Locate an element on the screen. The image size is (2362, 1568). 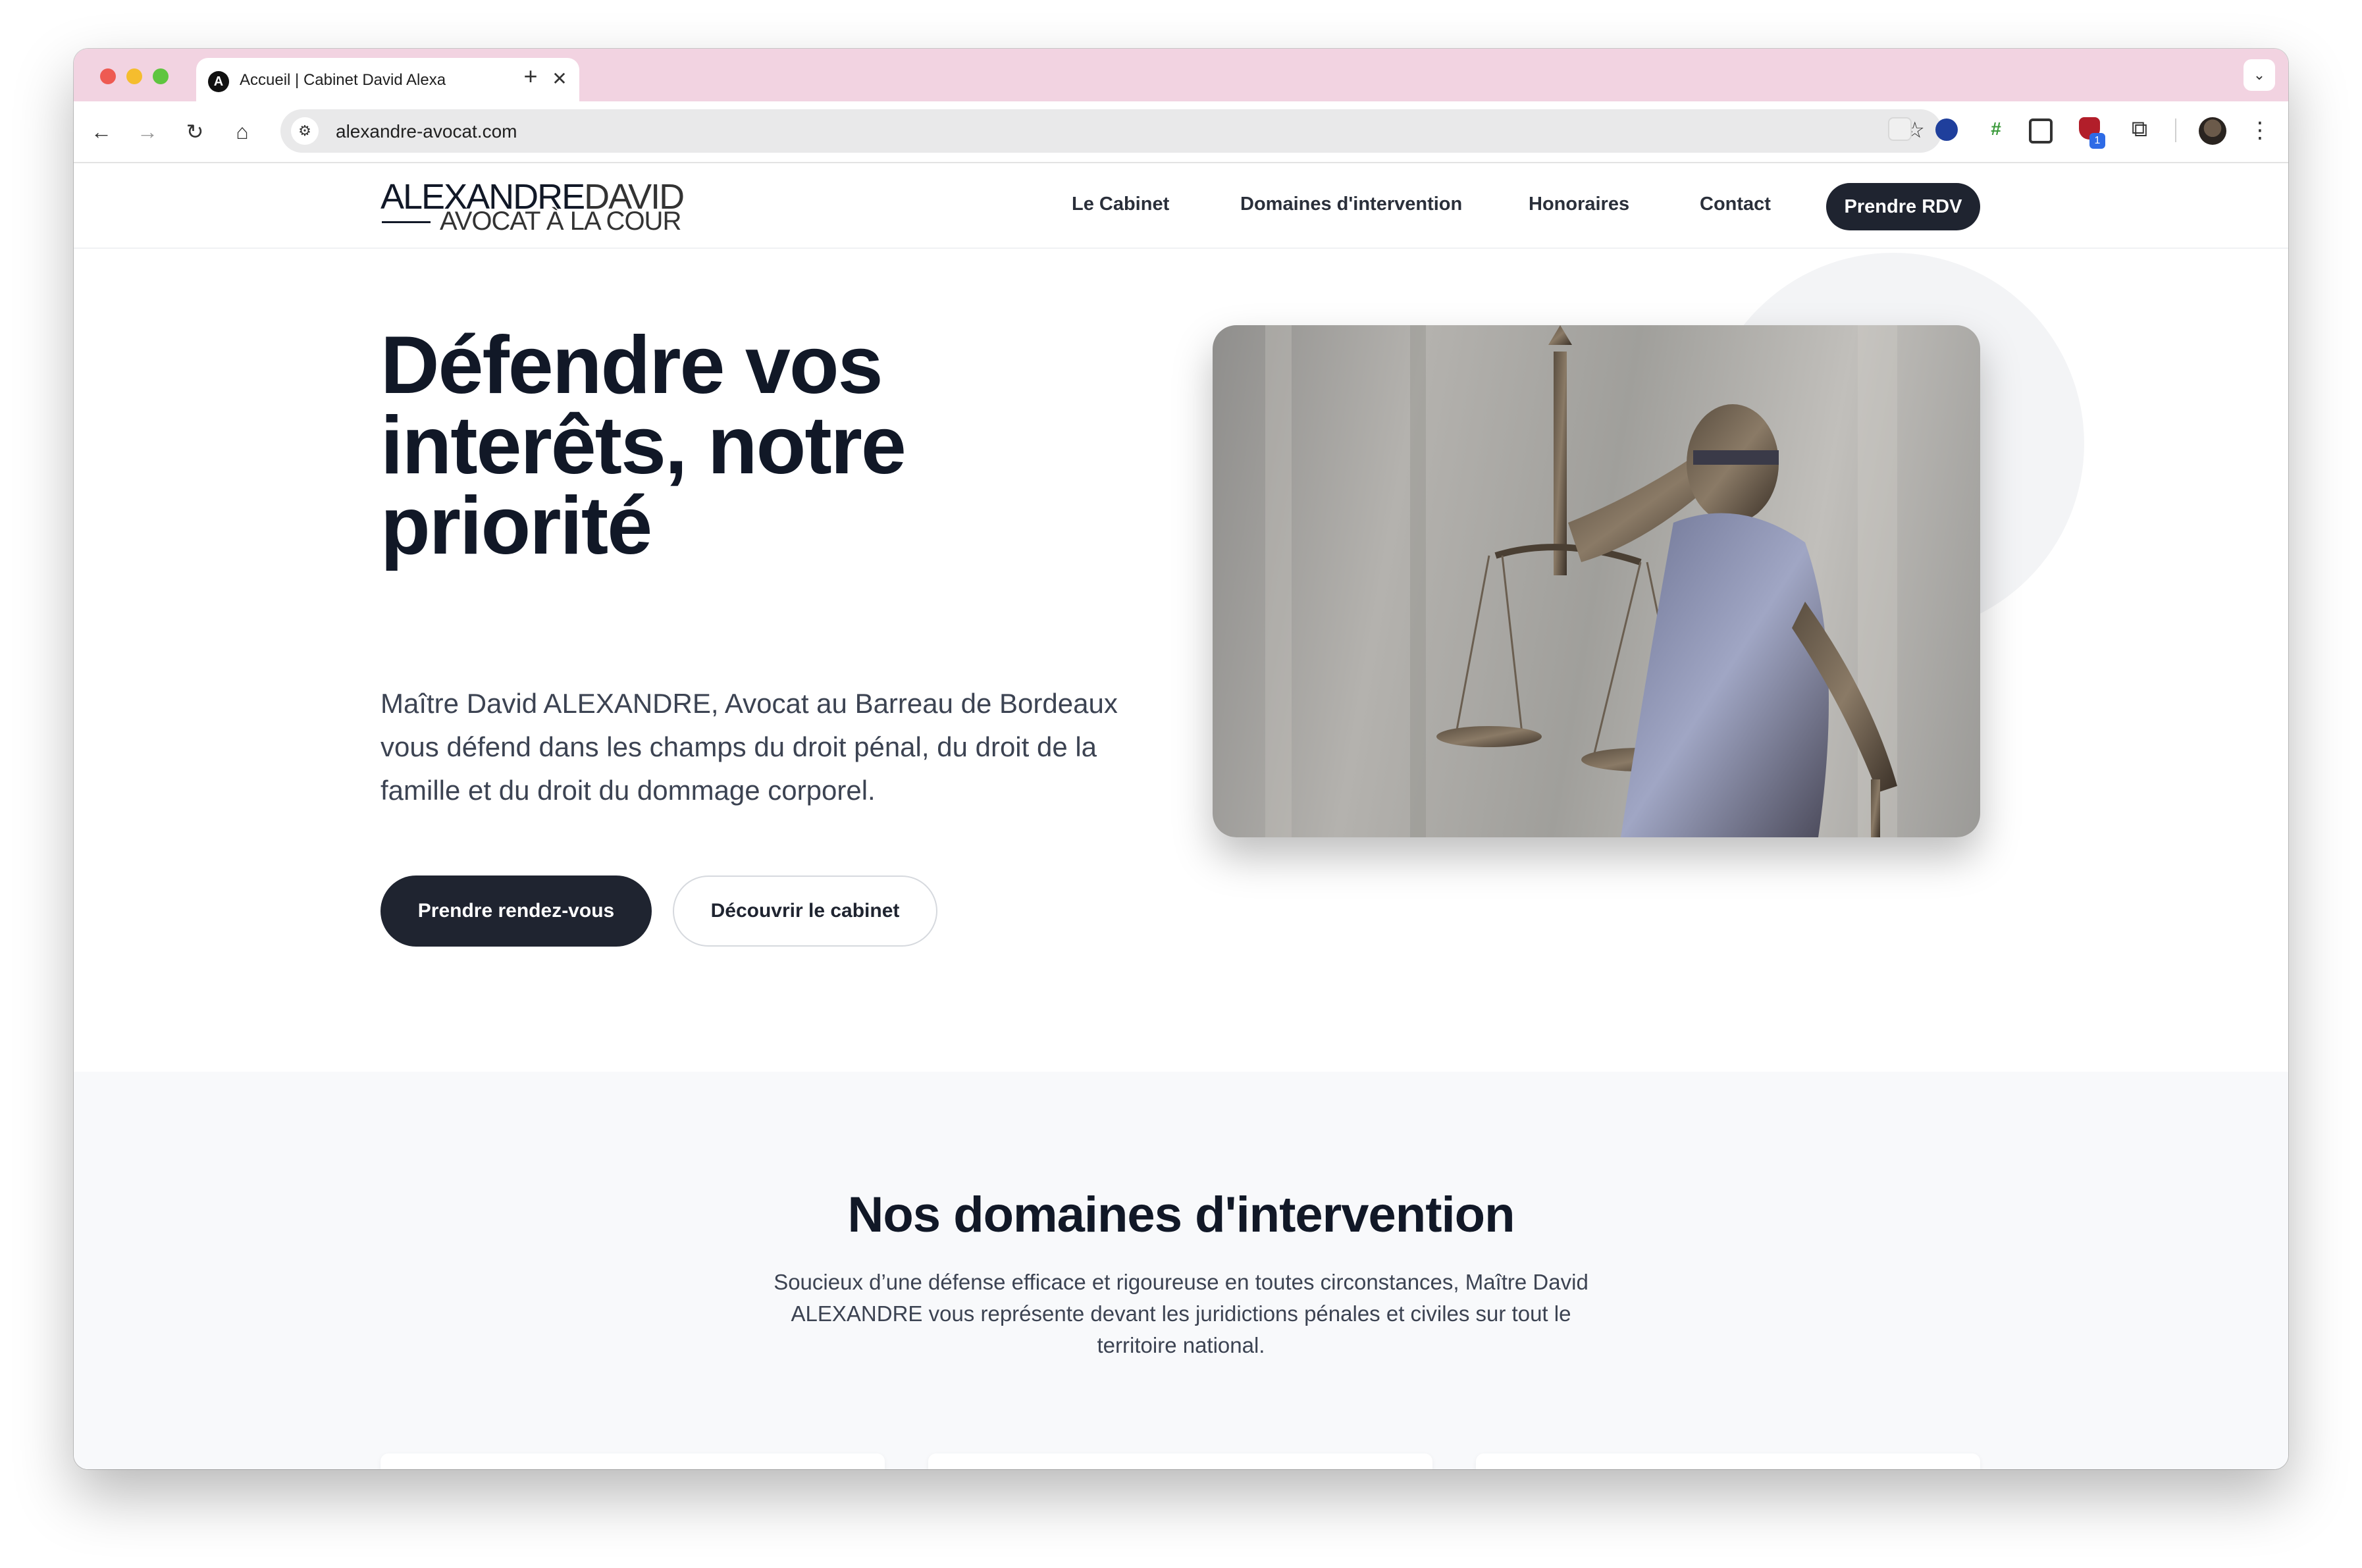
domain-card-penal is located at coordinates (633, 1461).